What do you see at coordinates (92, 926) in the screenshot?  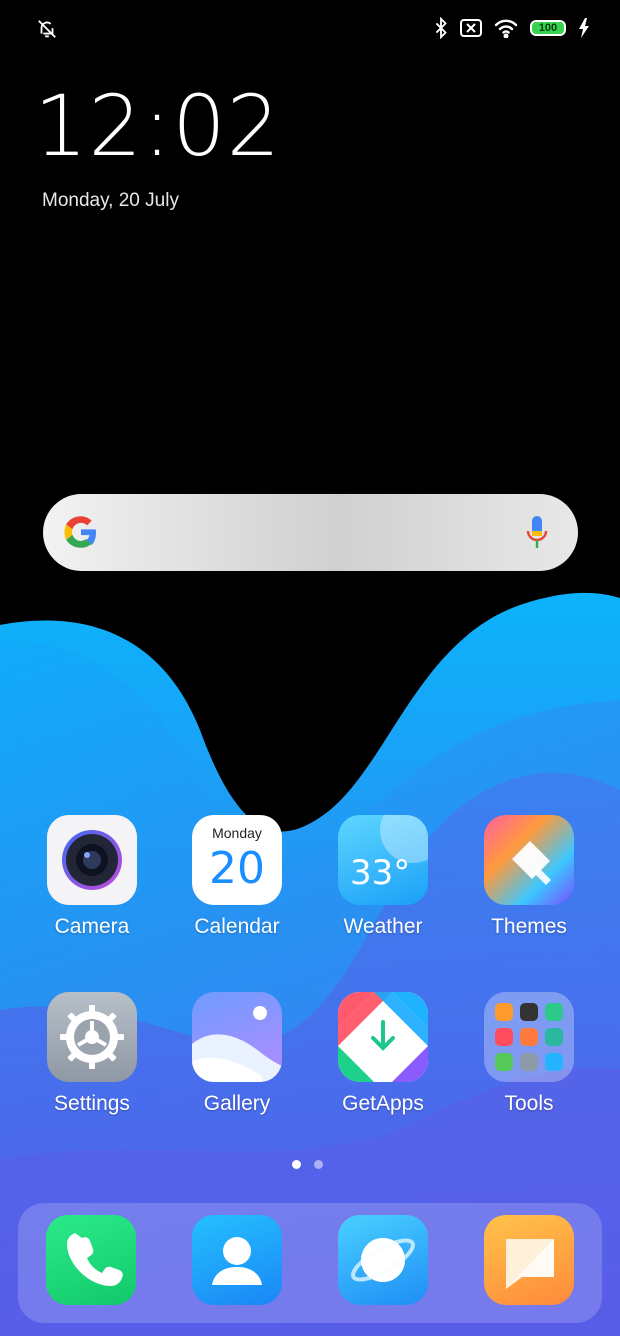 I see `app-label: Camera` at bounding box center [92, 926].